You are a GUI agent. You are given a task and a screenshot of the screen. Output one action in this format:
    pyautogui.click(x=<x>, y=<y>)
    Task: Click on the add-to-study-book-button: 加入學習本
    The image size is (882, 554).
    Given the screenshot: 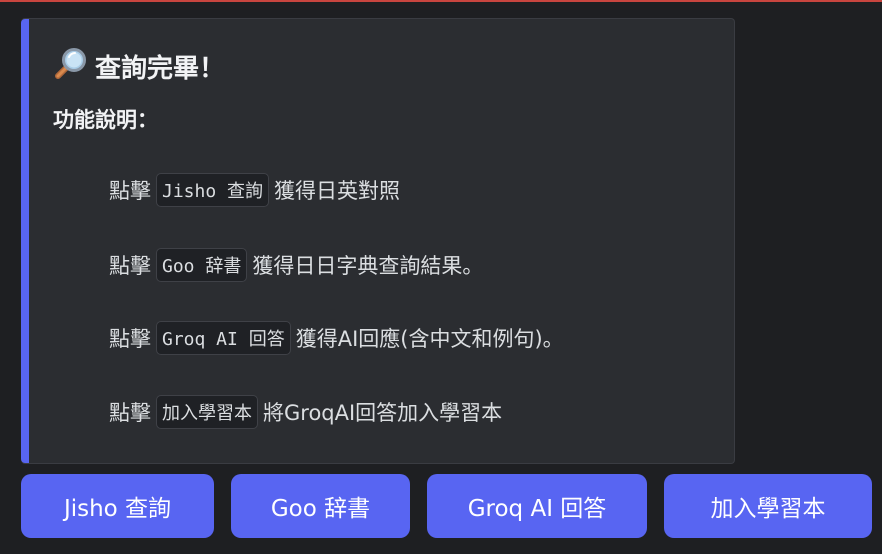 What is the action you would take?
    pyautogui.click(x=768, y=506)
    